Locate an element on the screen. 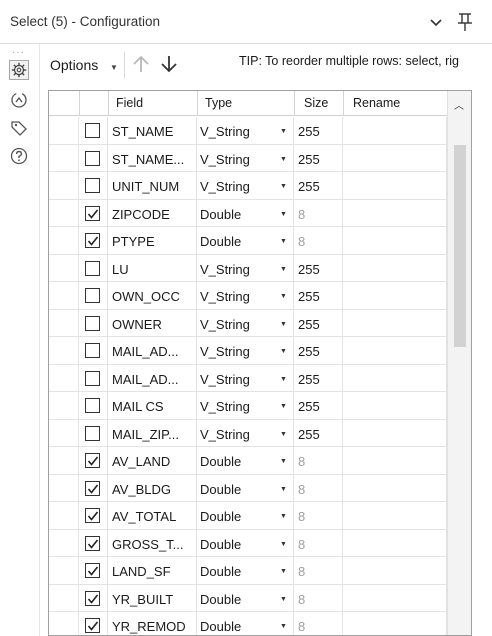  navigate-icon is located at coordinates (19, 100).